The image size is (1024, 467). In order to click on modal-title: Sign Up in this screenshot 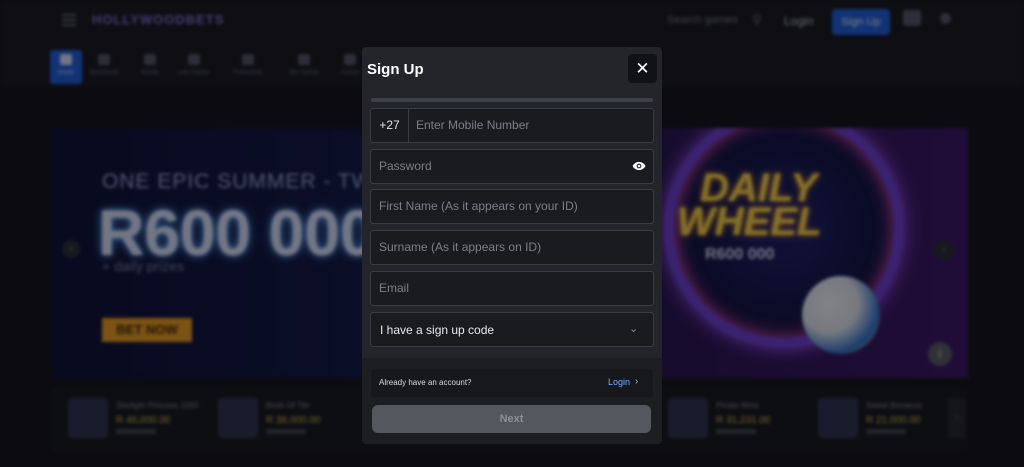, I will do `click(395, 69)`.